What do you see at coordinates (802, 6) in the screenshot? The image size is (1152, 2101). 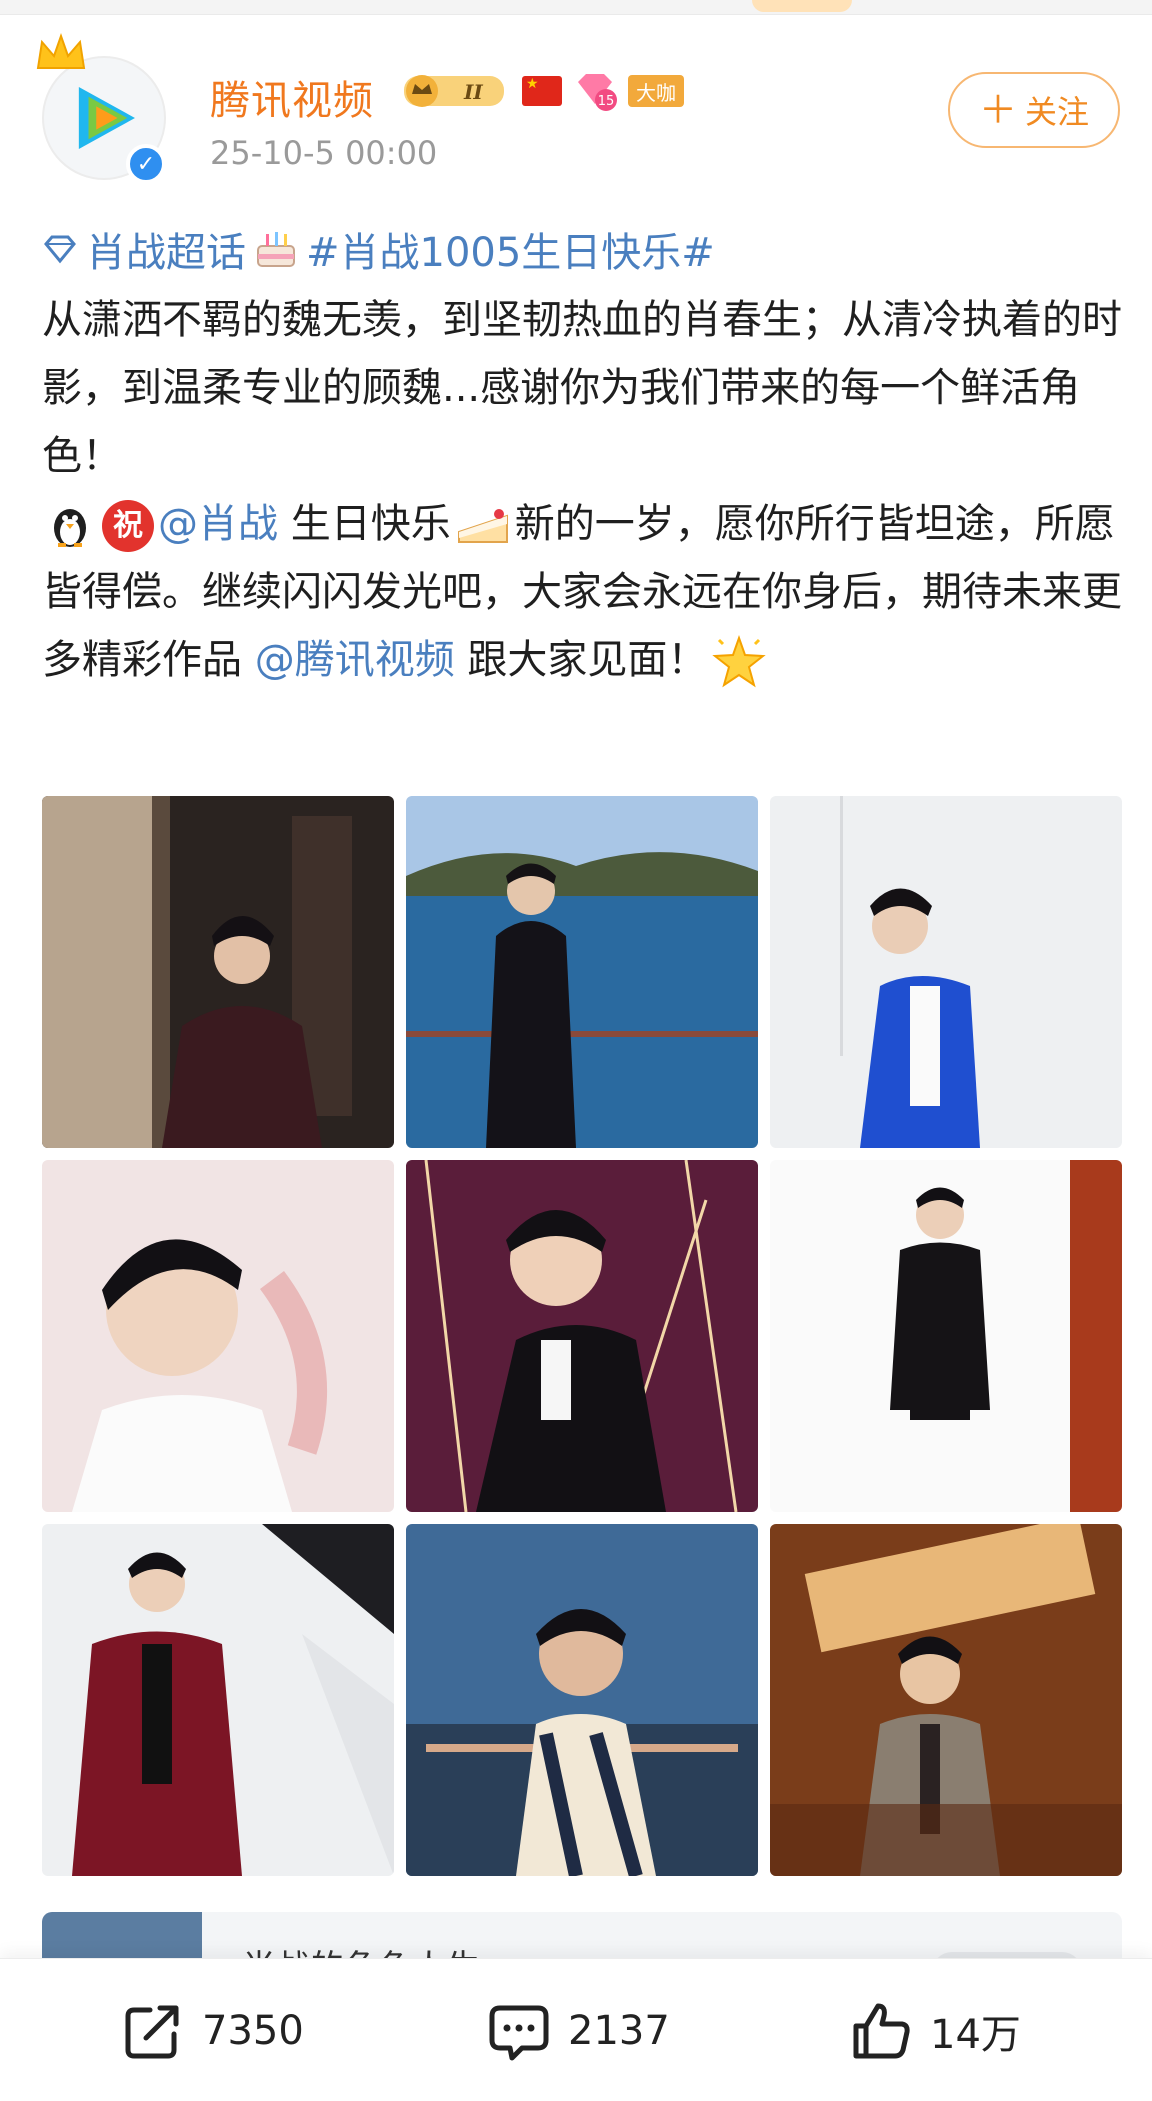 I see `top-accent` at bounding box center [802, 6].